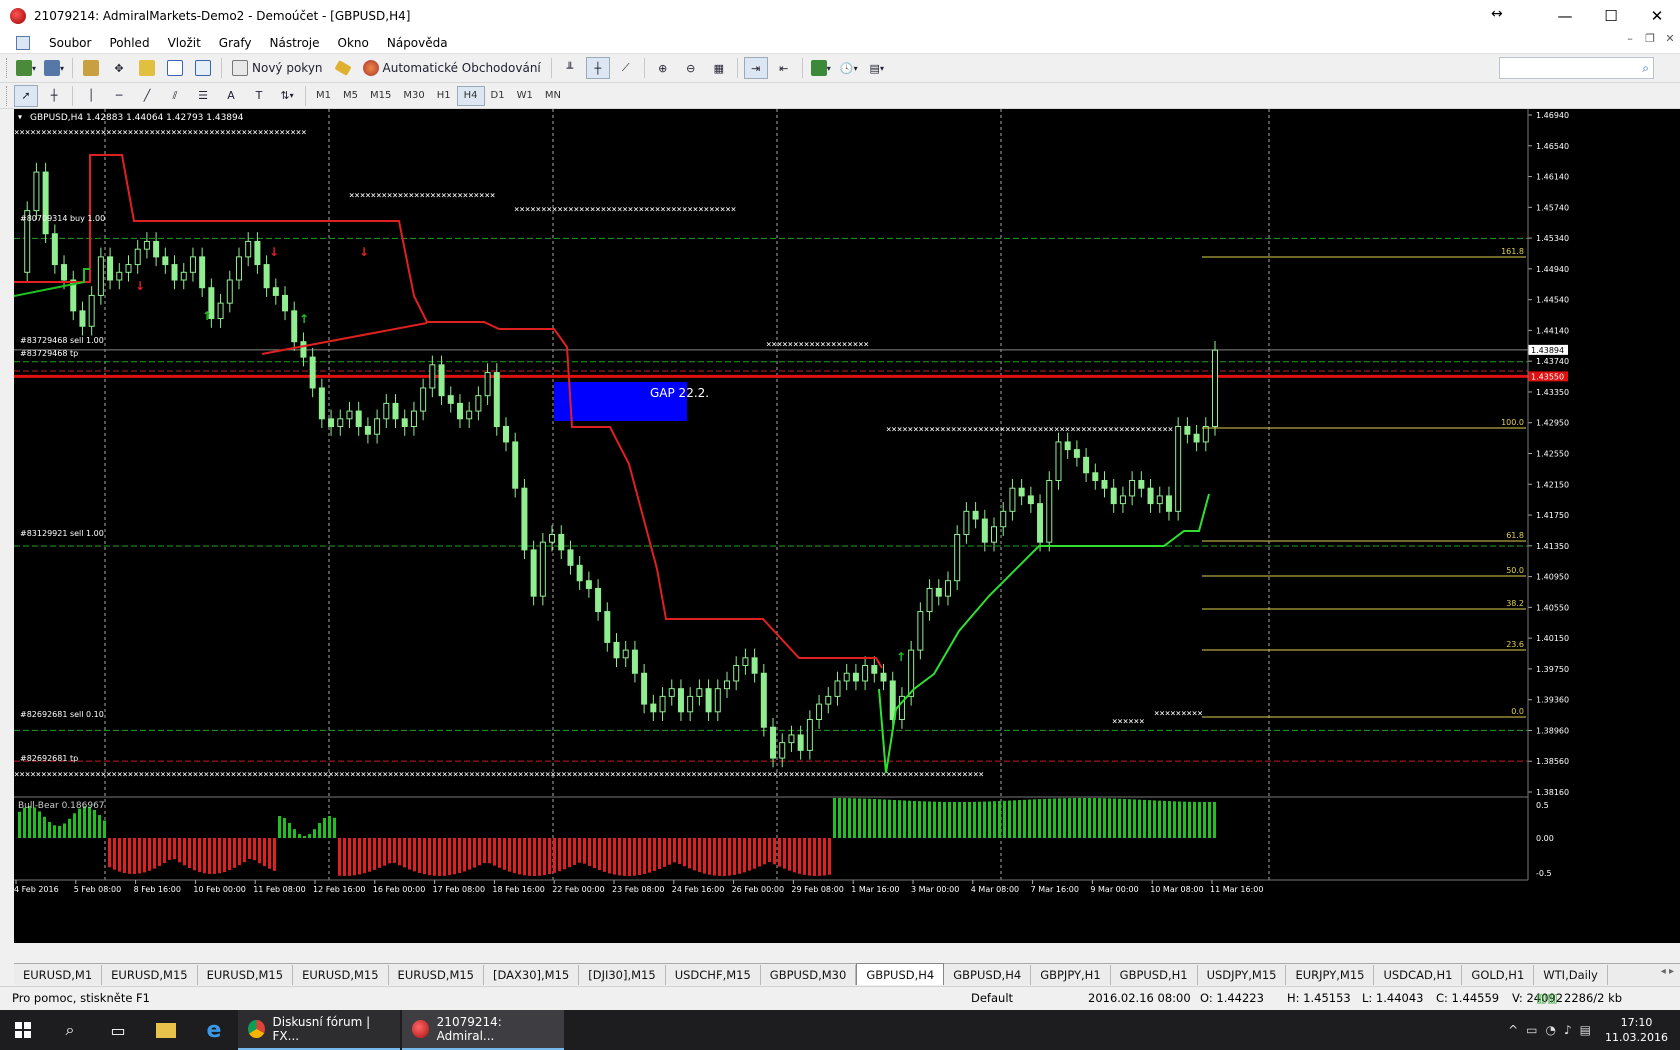 Image resolution: width=1680 pixels, height=1050 pixels. What do you see at coordinates (1513, 1030) in the screenshot?
I see `tray-chevron-icon: ^` at bounding box center [1513, 1030].